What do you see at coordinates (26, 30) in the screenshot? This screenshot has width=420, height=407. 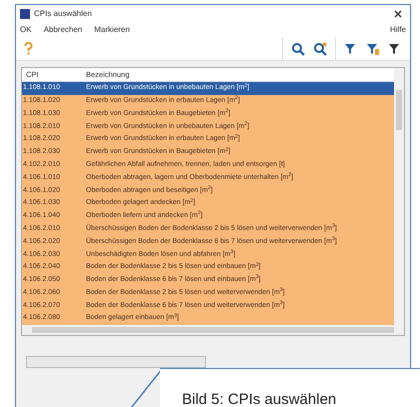 I see `menu-item: OK` at bounding box center [26, 30].